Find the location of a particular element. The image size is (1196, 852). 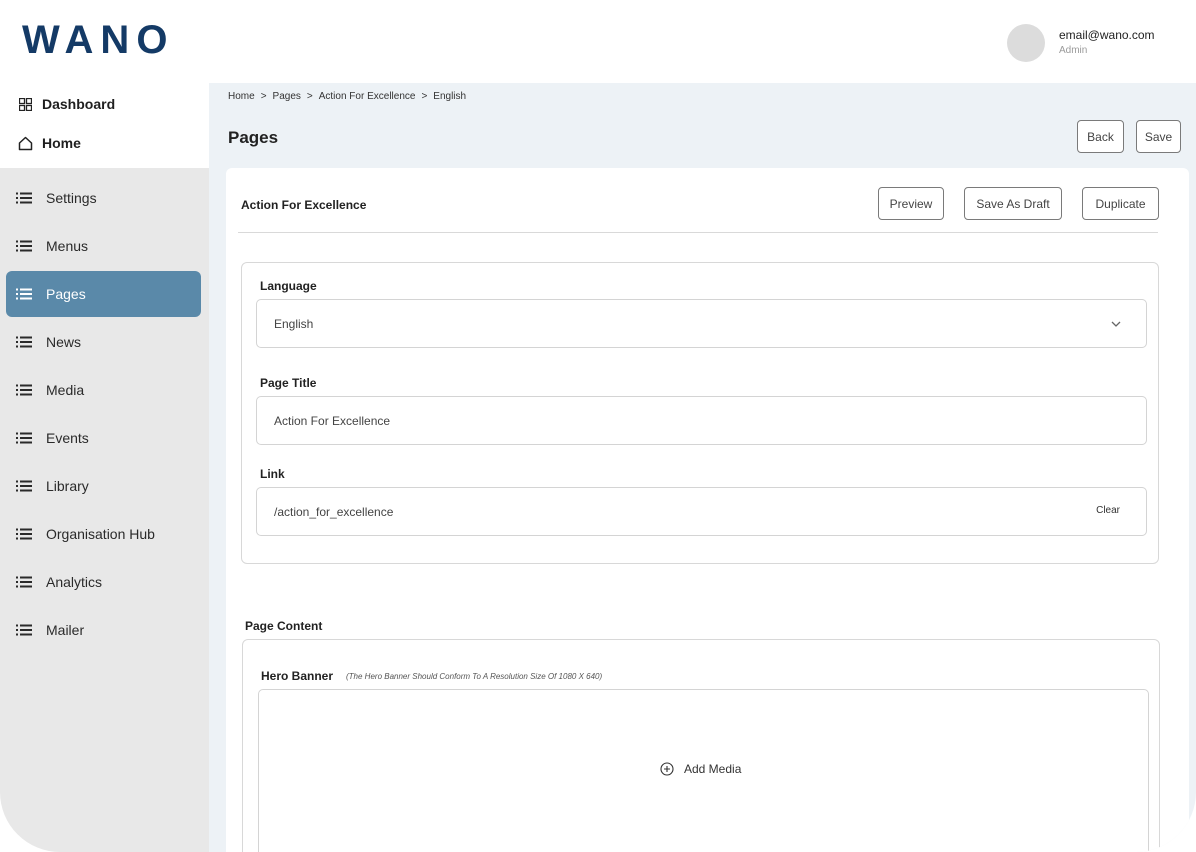

sidebar-item-pages: Pages is located at coordinates (103, 294).